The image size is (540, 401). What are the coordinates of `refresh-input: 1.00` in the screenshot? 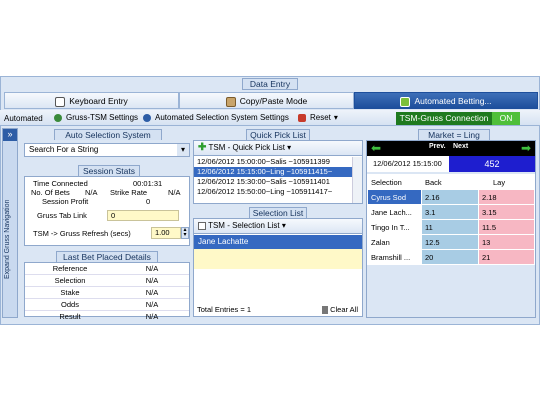 It's located at (166, 233).